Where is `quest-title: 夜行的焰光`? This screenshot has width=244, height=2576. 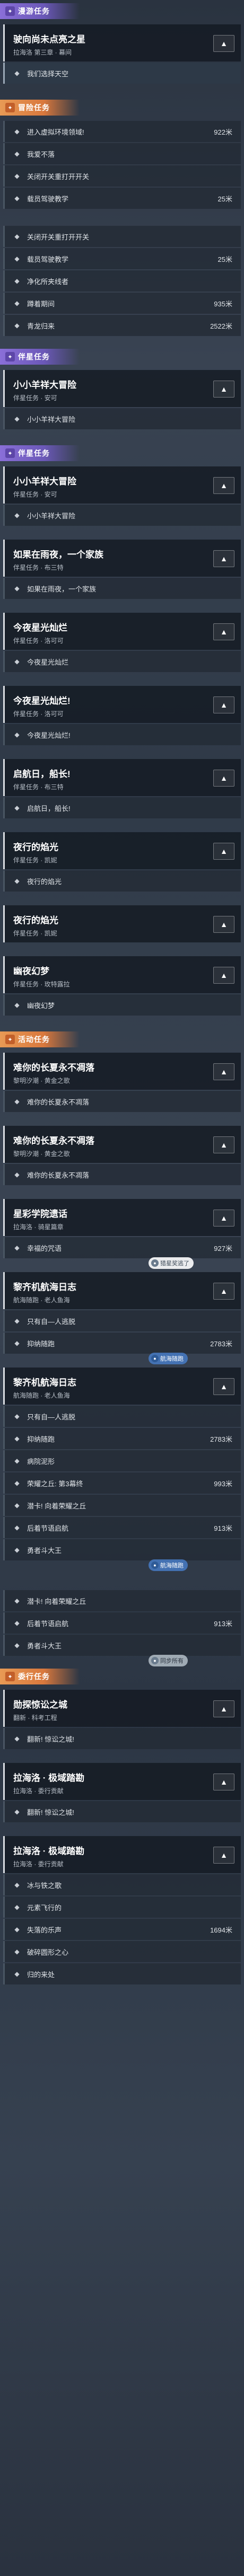
quest-title: 夜行的焰光 is located at coordinates (36, 920).